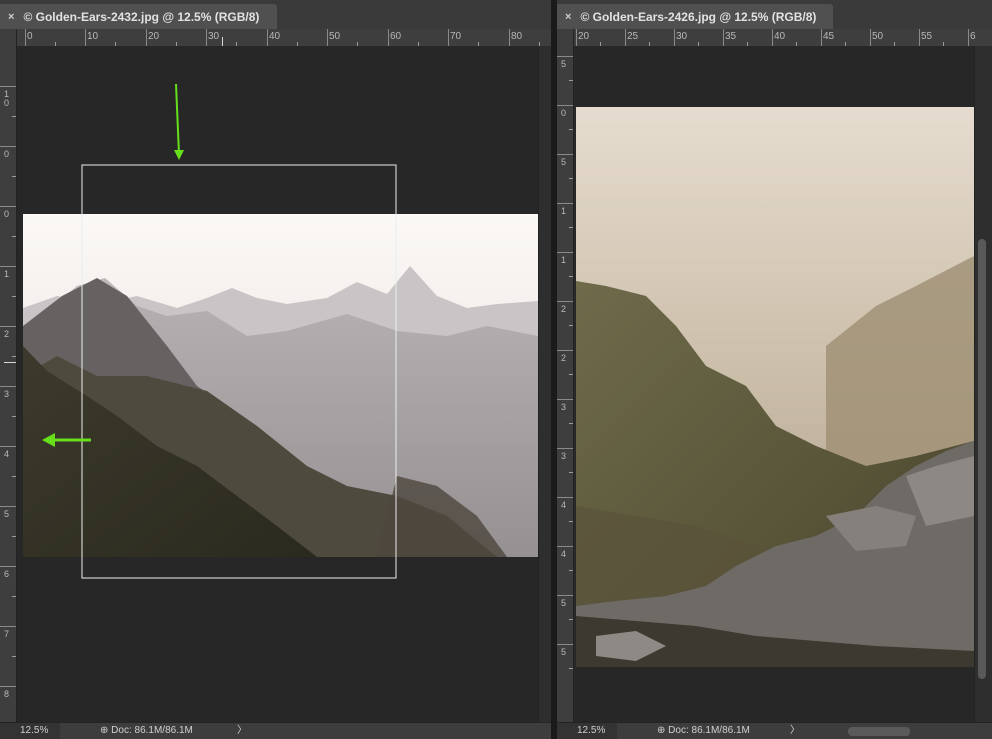 Image resolution: width=992 pixels, height=739 pixels. What do you see at coordinates (982, 459) in the screenshot?
I see `right-vertical-scroll-thumb` at bounding box center [982, 459].